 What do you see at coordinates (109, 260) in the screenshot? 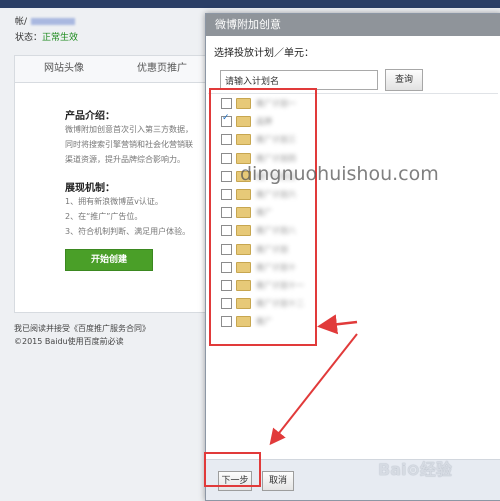
I see `start-create-button: 开始创建` at bounding box center [109, 260].